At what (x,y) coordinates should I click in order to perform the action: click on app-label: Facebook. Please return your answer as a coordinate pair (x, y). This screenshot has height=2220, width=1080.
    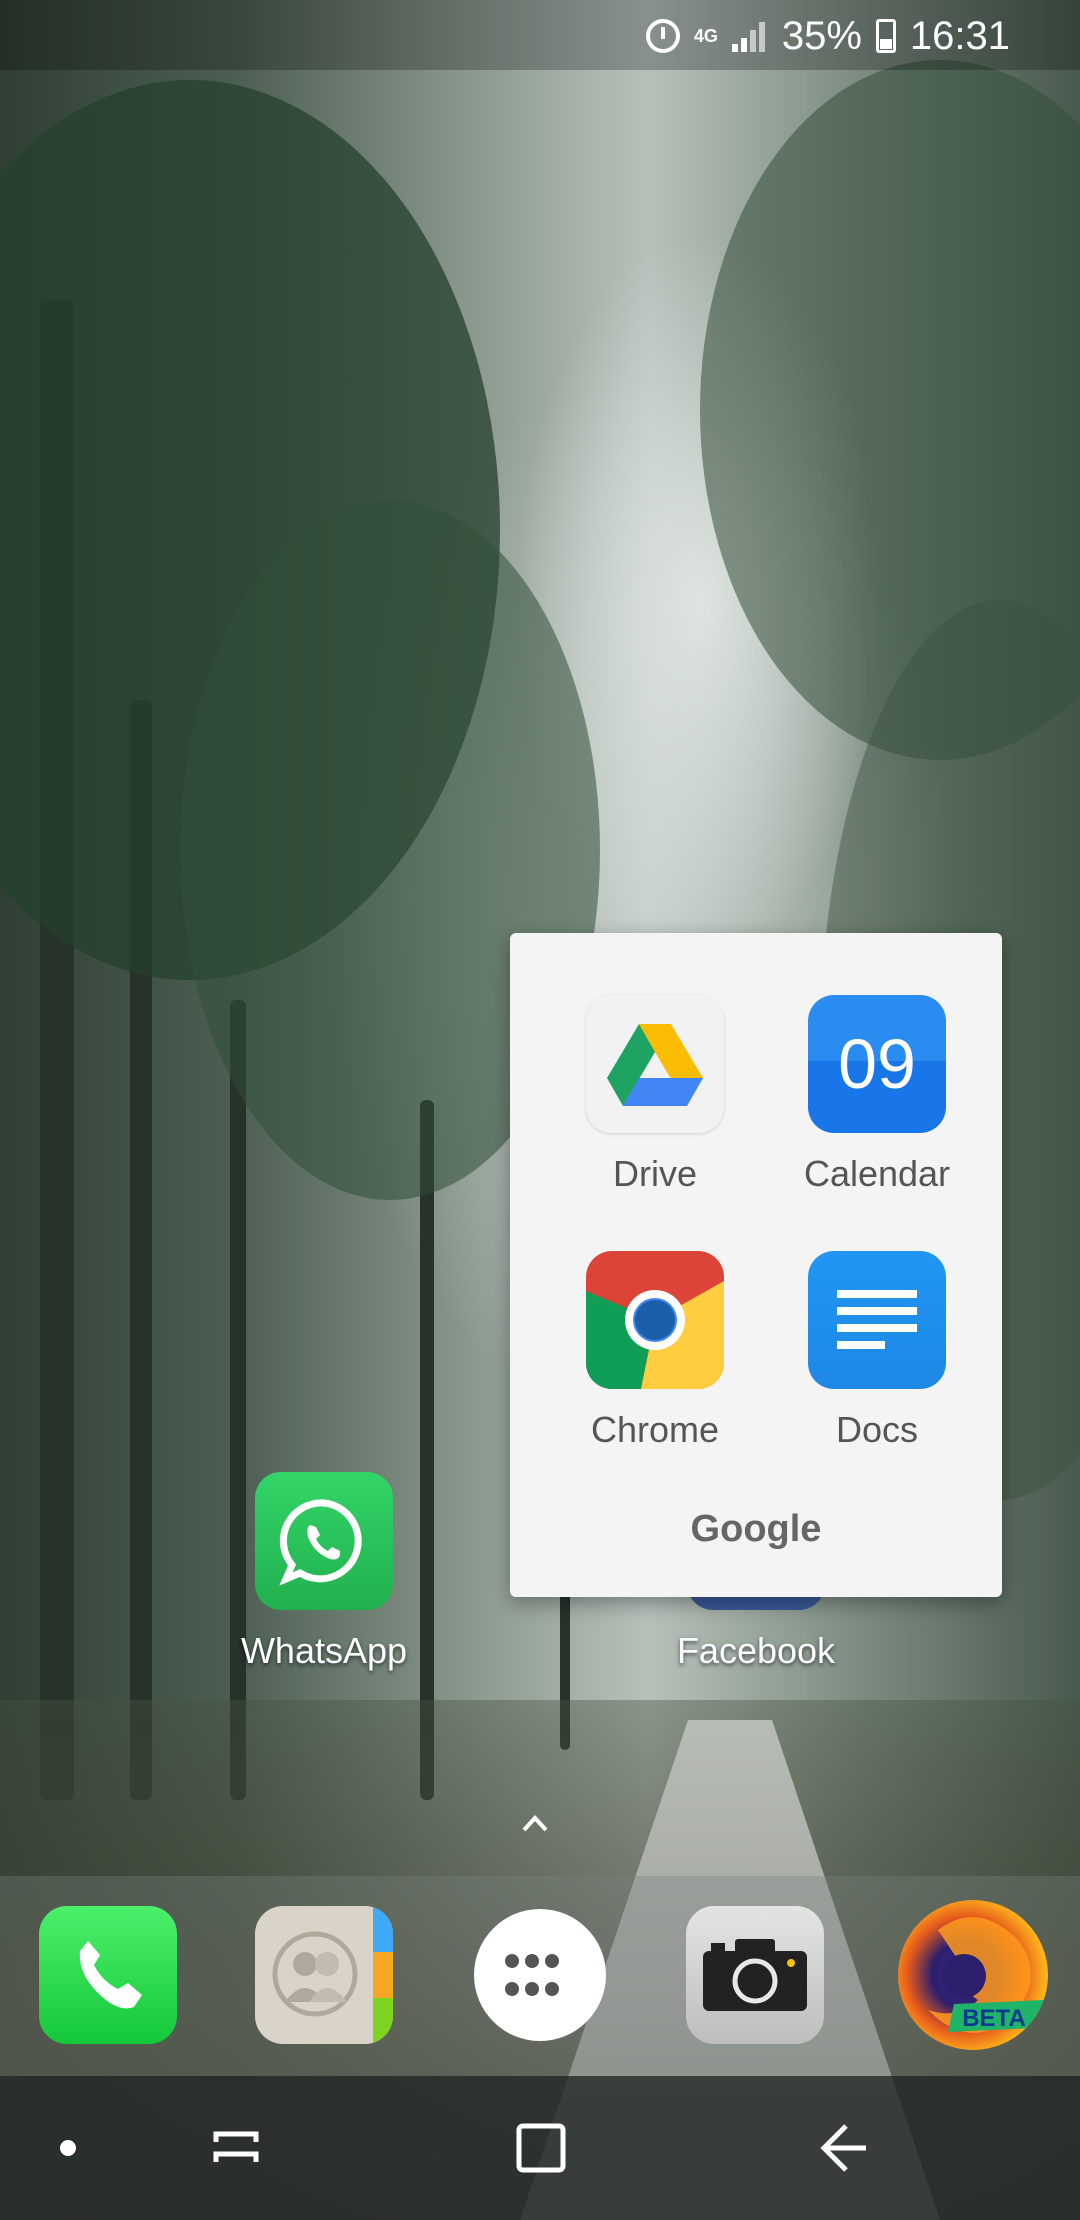
    Looking at the image, I should click on (756, 1650).